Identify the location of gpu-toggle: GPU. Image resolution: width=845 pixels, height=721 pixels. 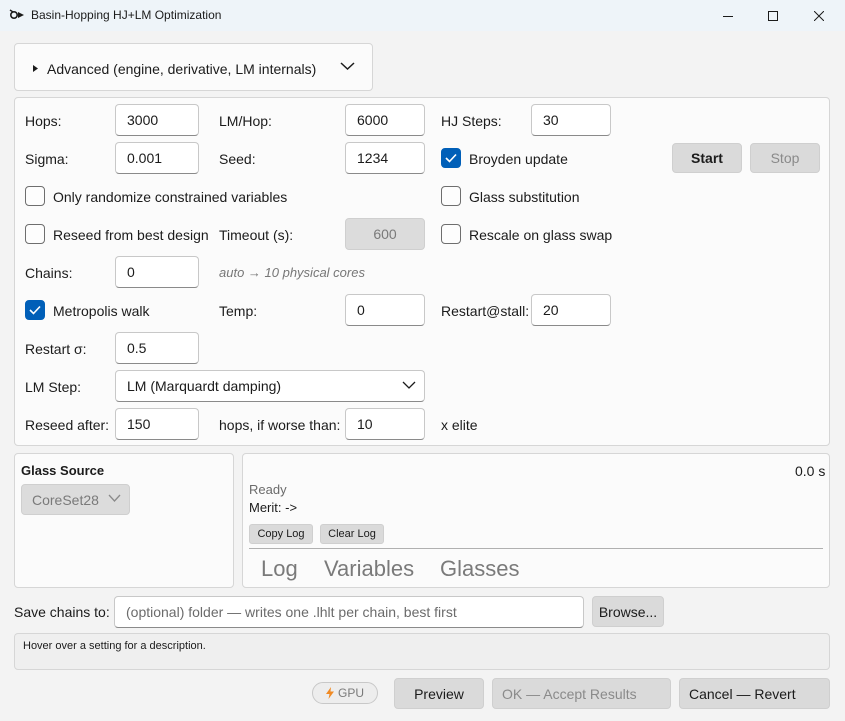
(345, 693).